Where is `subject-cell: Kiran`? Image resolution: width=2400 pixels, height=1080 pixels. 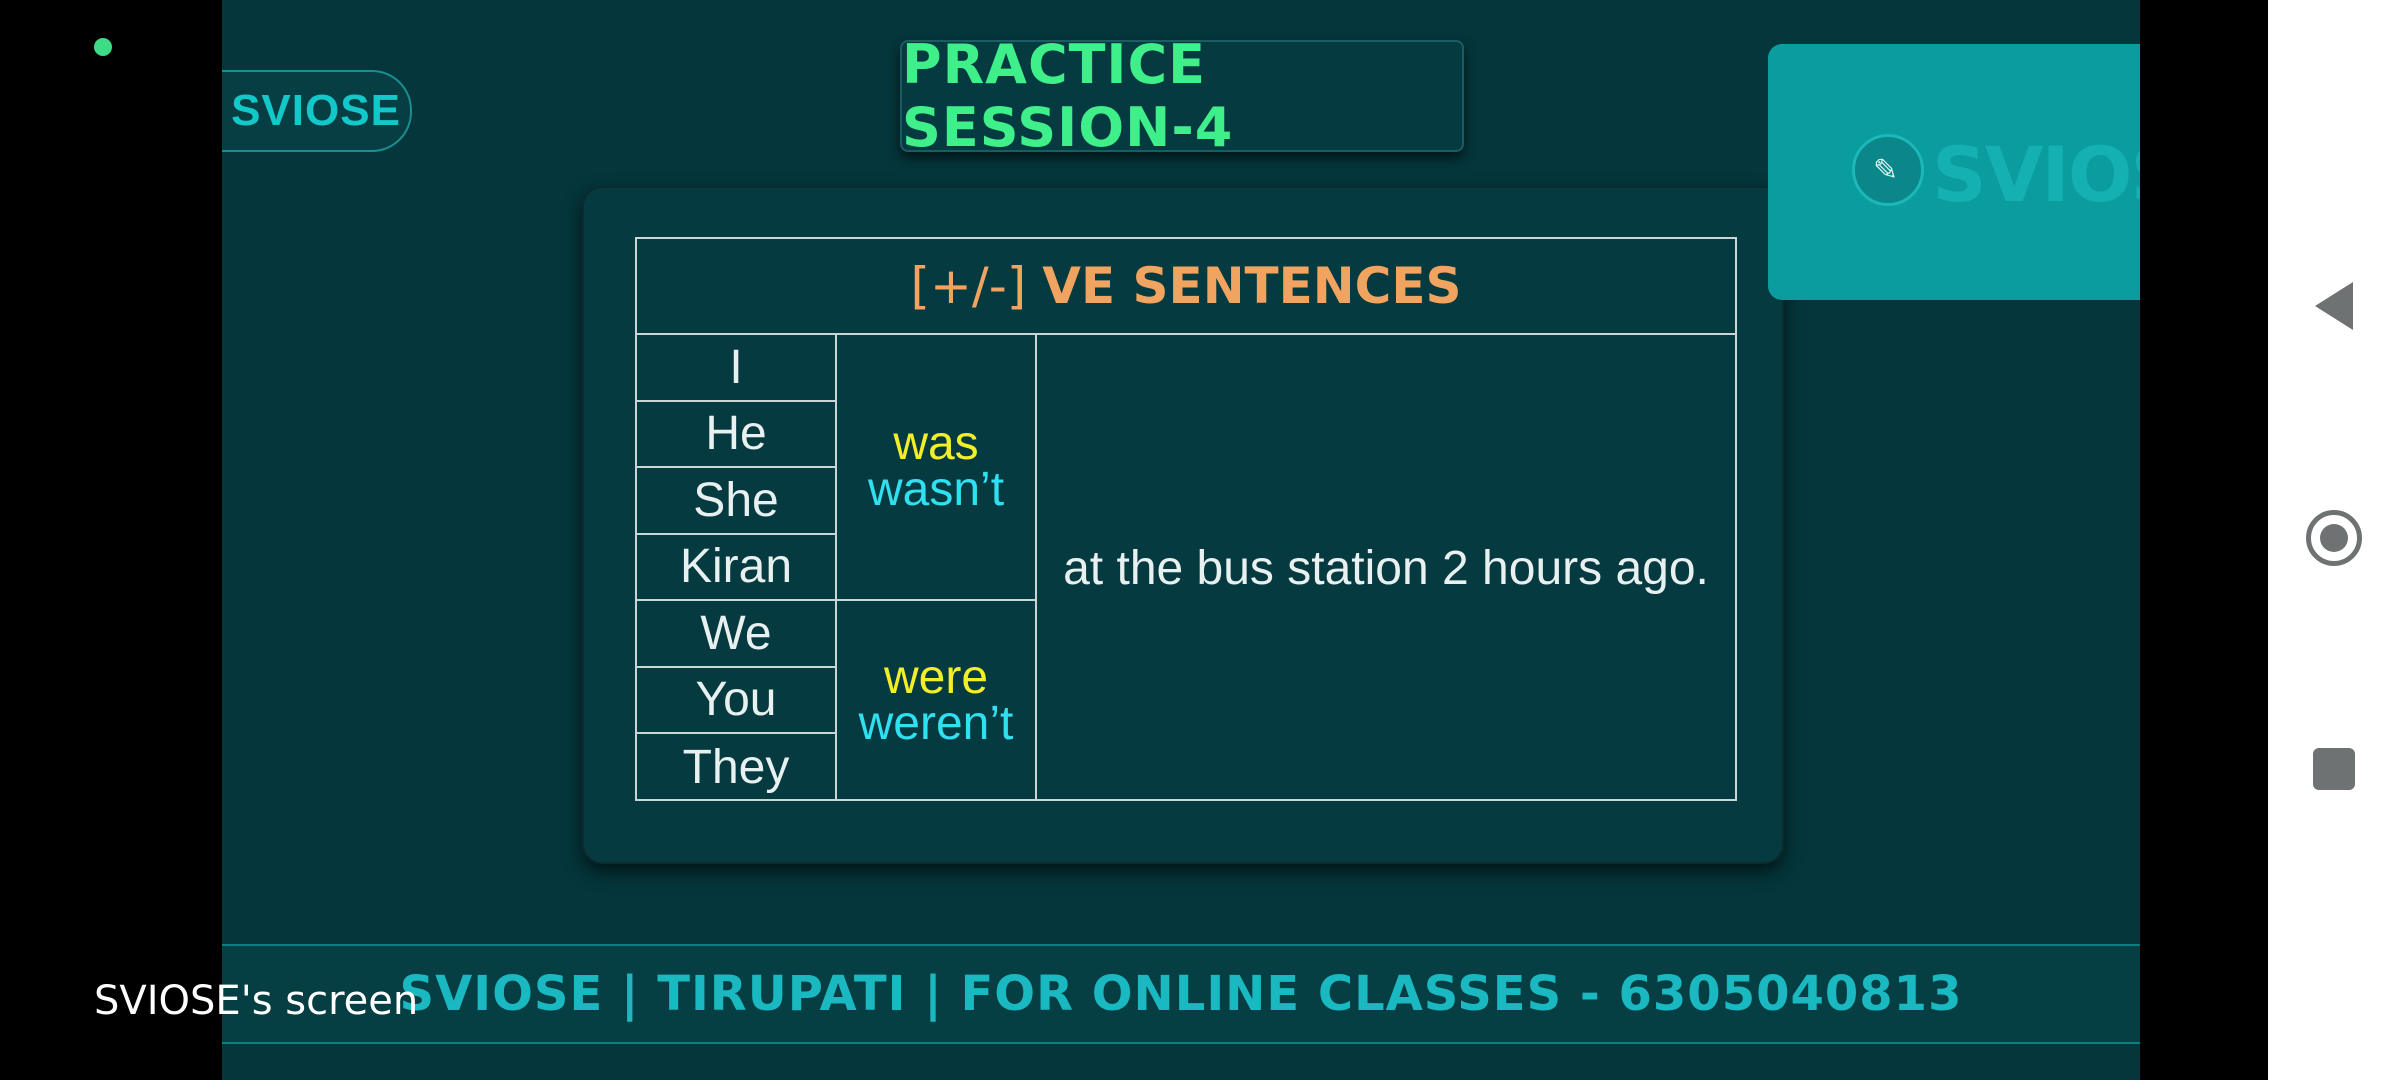
subject-cell: Kiran is located at coordinates (737, 567).